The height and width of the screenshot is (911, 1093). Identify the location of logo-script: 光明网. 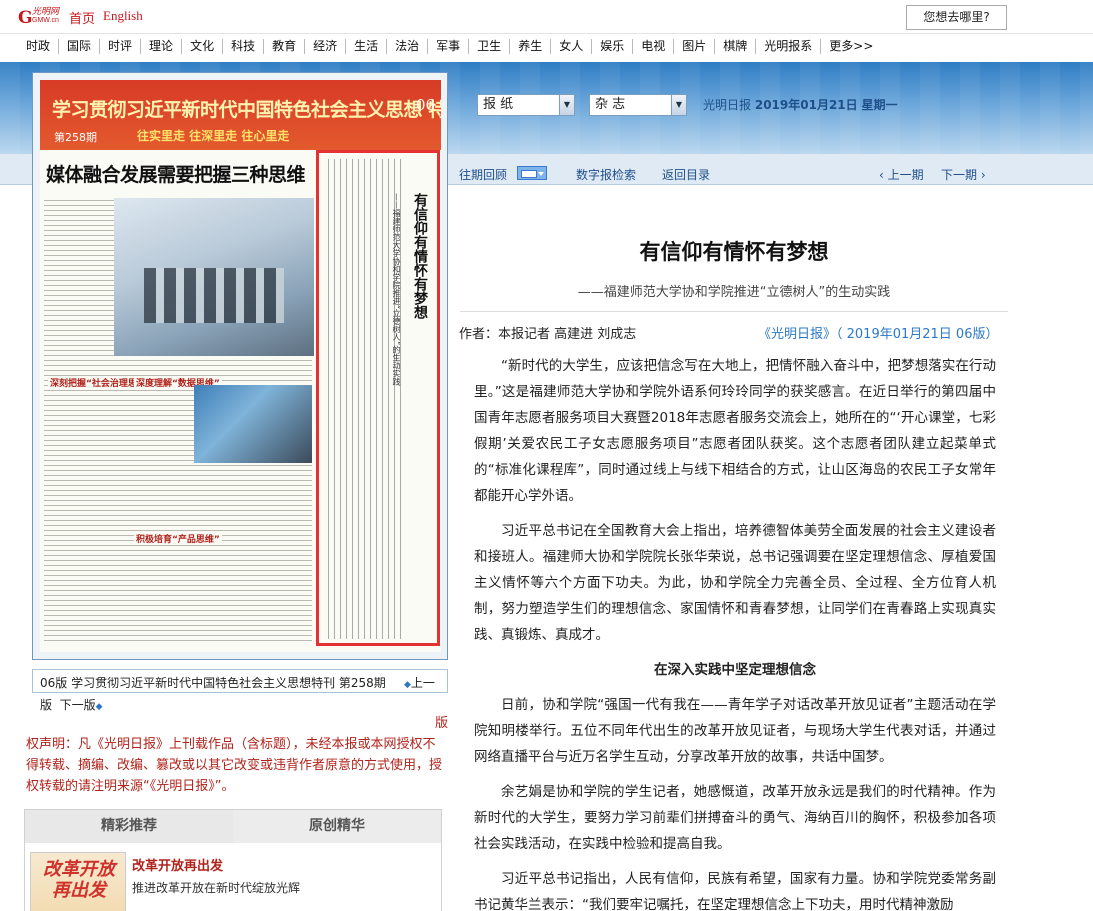
(46, 12).